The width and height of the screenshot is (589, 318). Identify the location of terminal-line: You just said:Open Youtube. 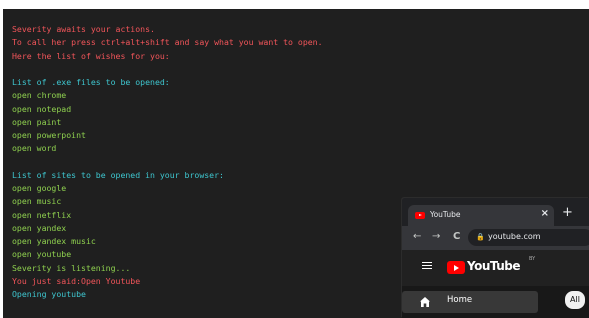
(76, 280).